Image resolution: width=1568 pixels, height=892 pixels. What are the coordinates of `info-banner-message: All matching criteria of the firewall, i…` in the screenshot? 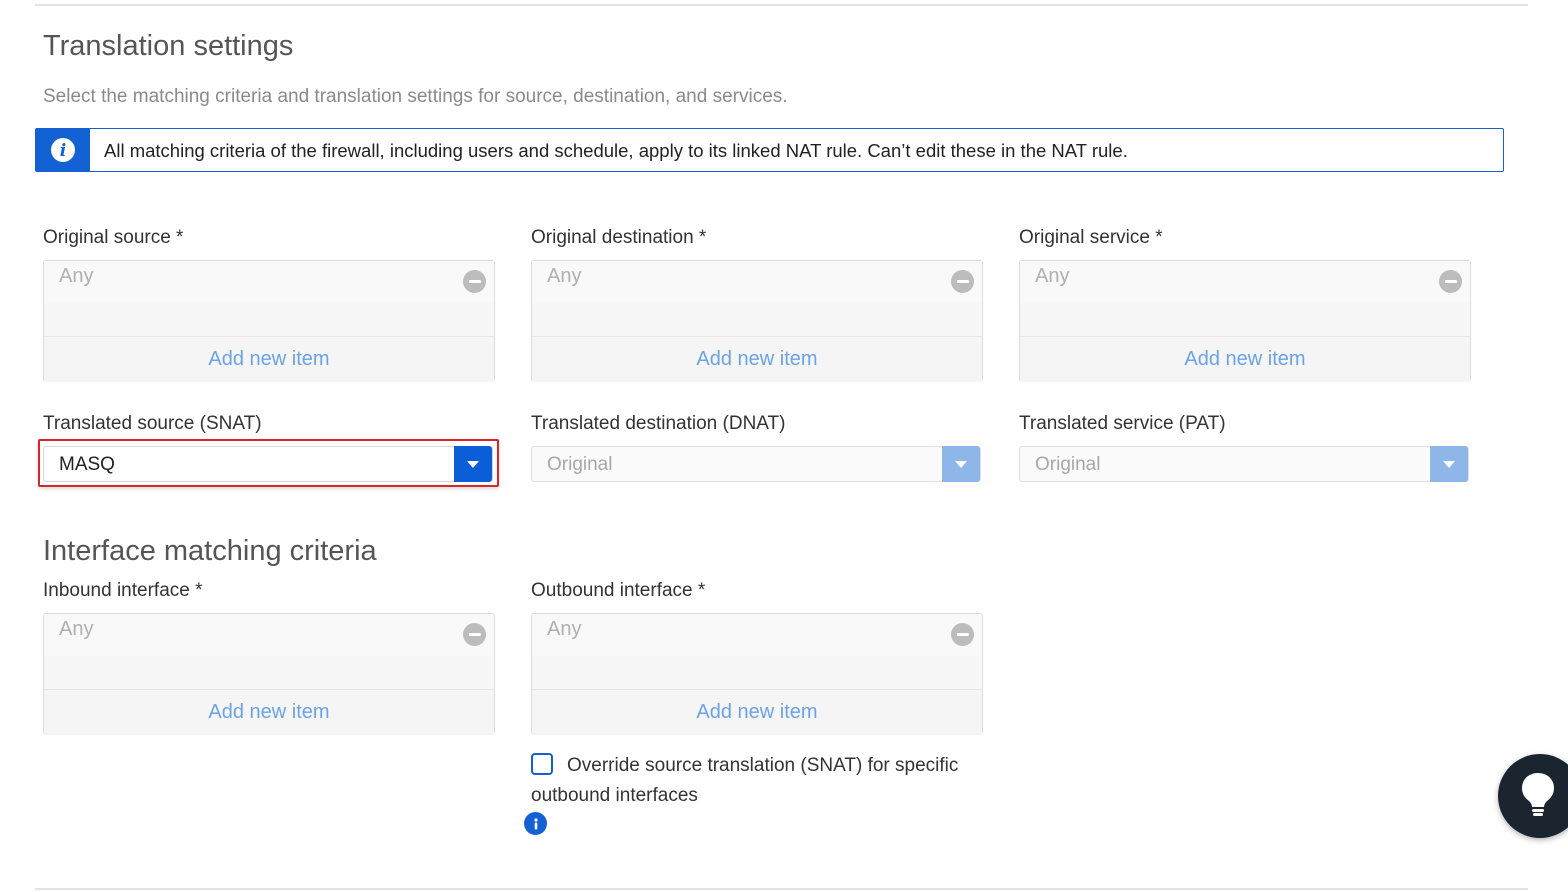 It's located at (616, 150).